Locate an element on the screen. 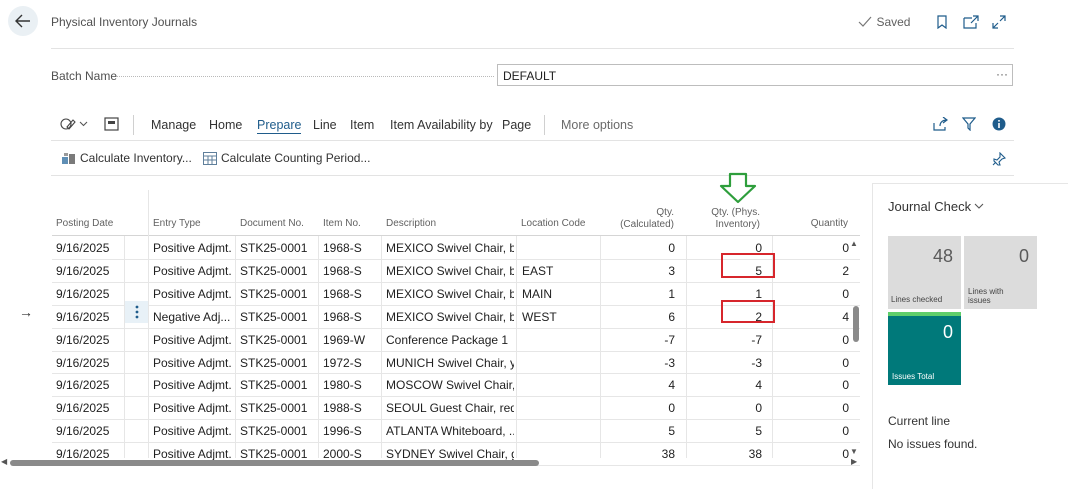 The width and height of the screenshot is (1068, 489). cell-item: 2000-S is located at coordinates (351, 454).